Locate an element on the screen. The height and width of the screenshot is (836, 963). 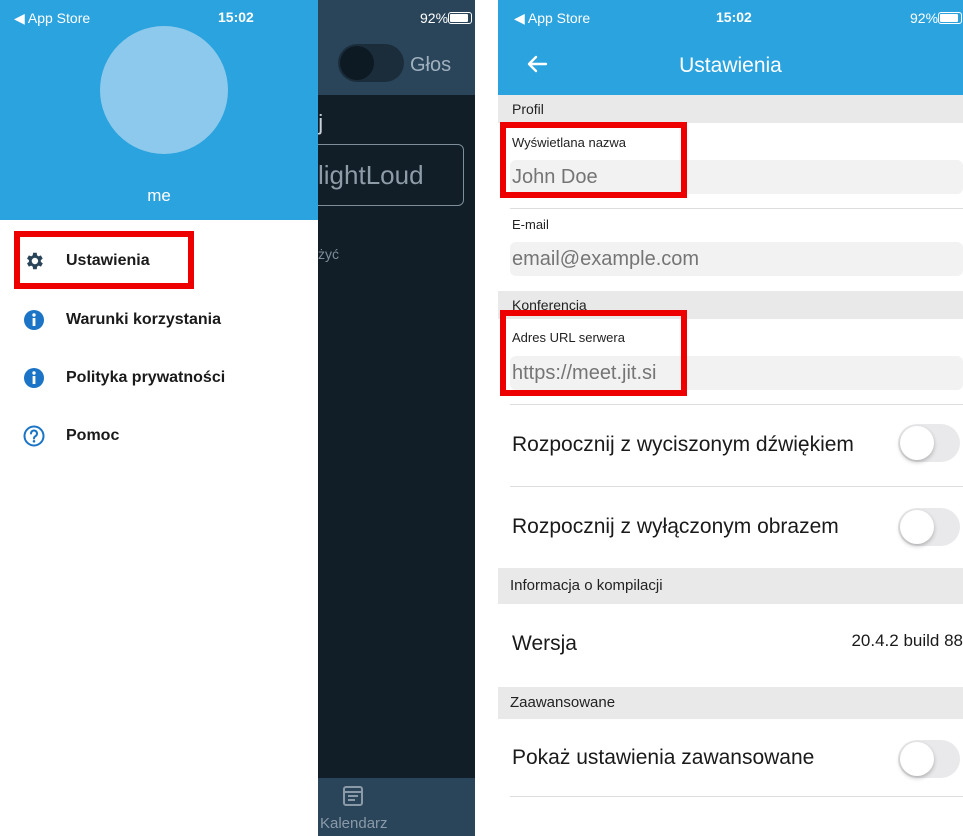
background-room-input-text: lightLoud is located at coordinates (371, 175).